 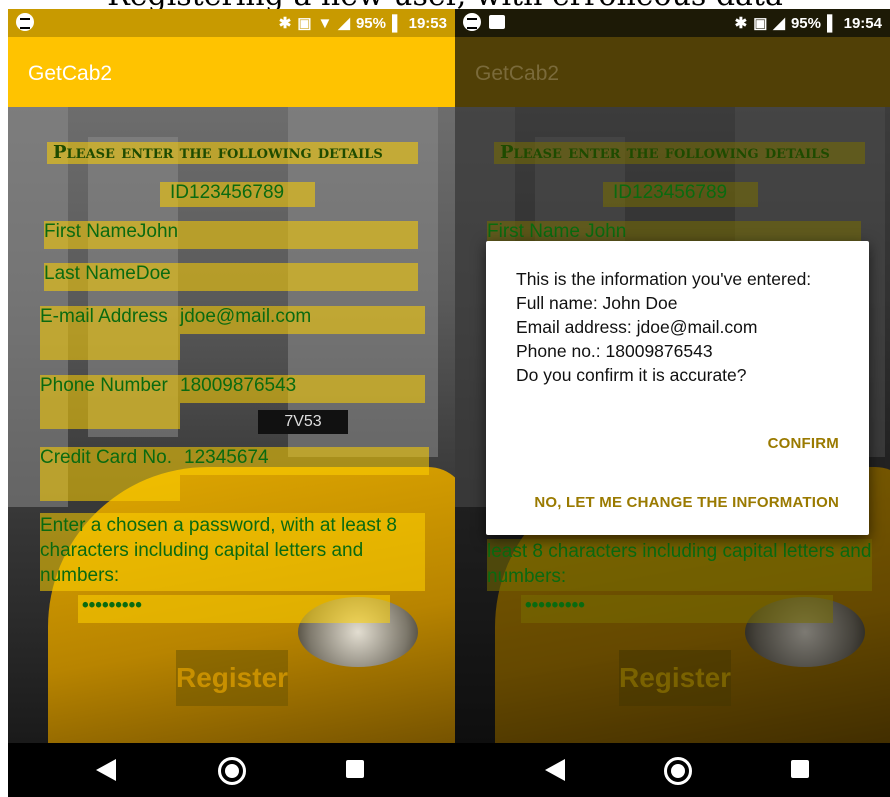 What do you see at coordinates (497, 22) in the screenshot?
I see `image-icon` at bounding box center [497, 22].